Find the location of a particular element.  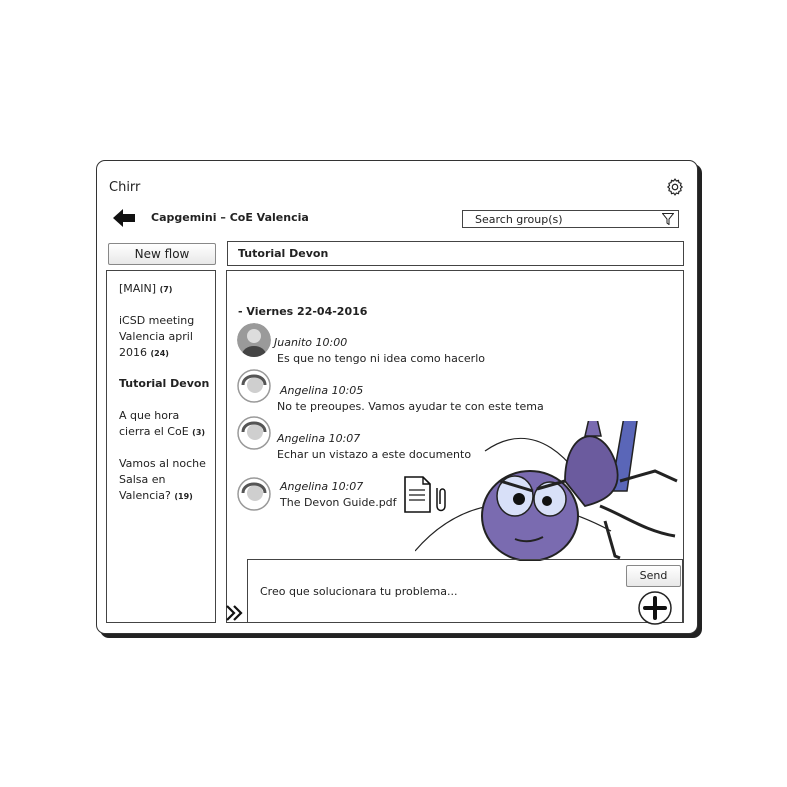

cricket-mascot-image is located at coordinates (546, 491).